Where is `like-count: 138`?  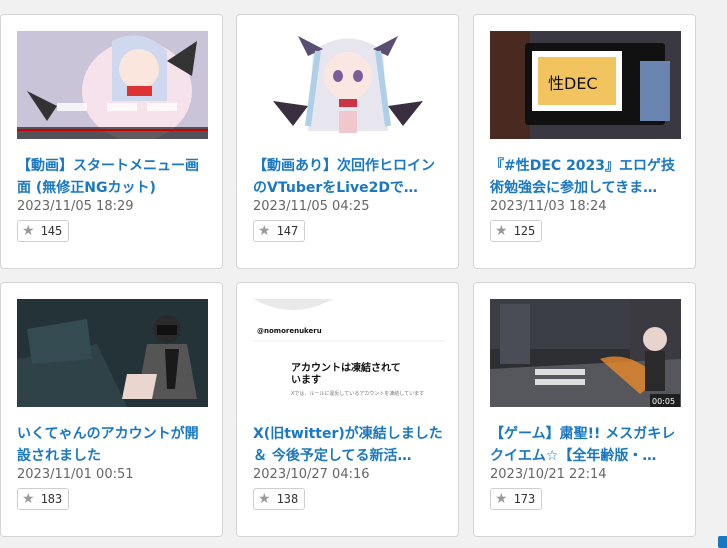 like-count: 138 is located at coordinates (287, 499).